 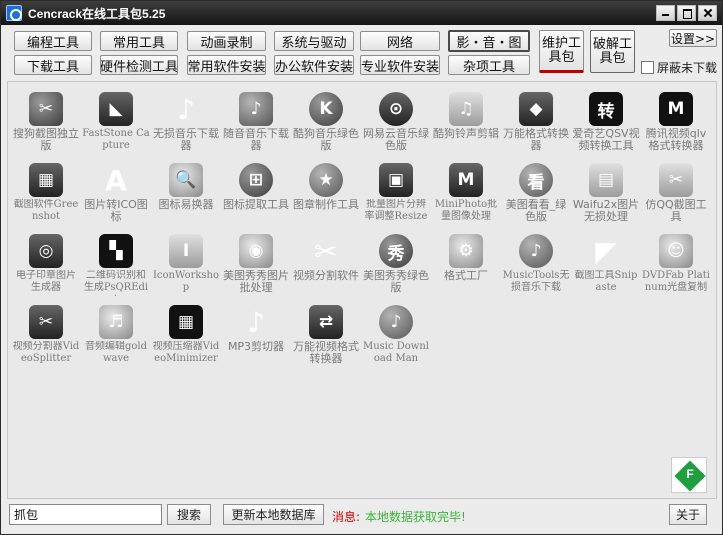 What do you see at coordinates (256, 341) in the screenshot?
I see `tool-item: ♪ MP3剪切器` at bounding box center [256, 341].